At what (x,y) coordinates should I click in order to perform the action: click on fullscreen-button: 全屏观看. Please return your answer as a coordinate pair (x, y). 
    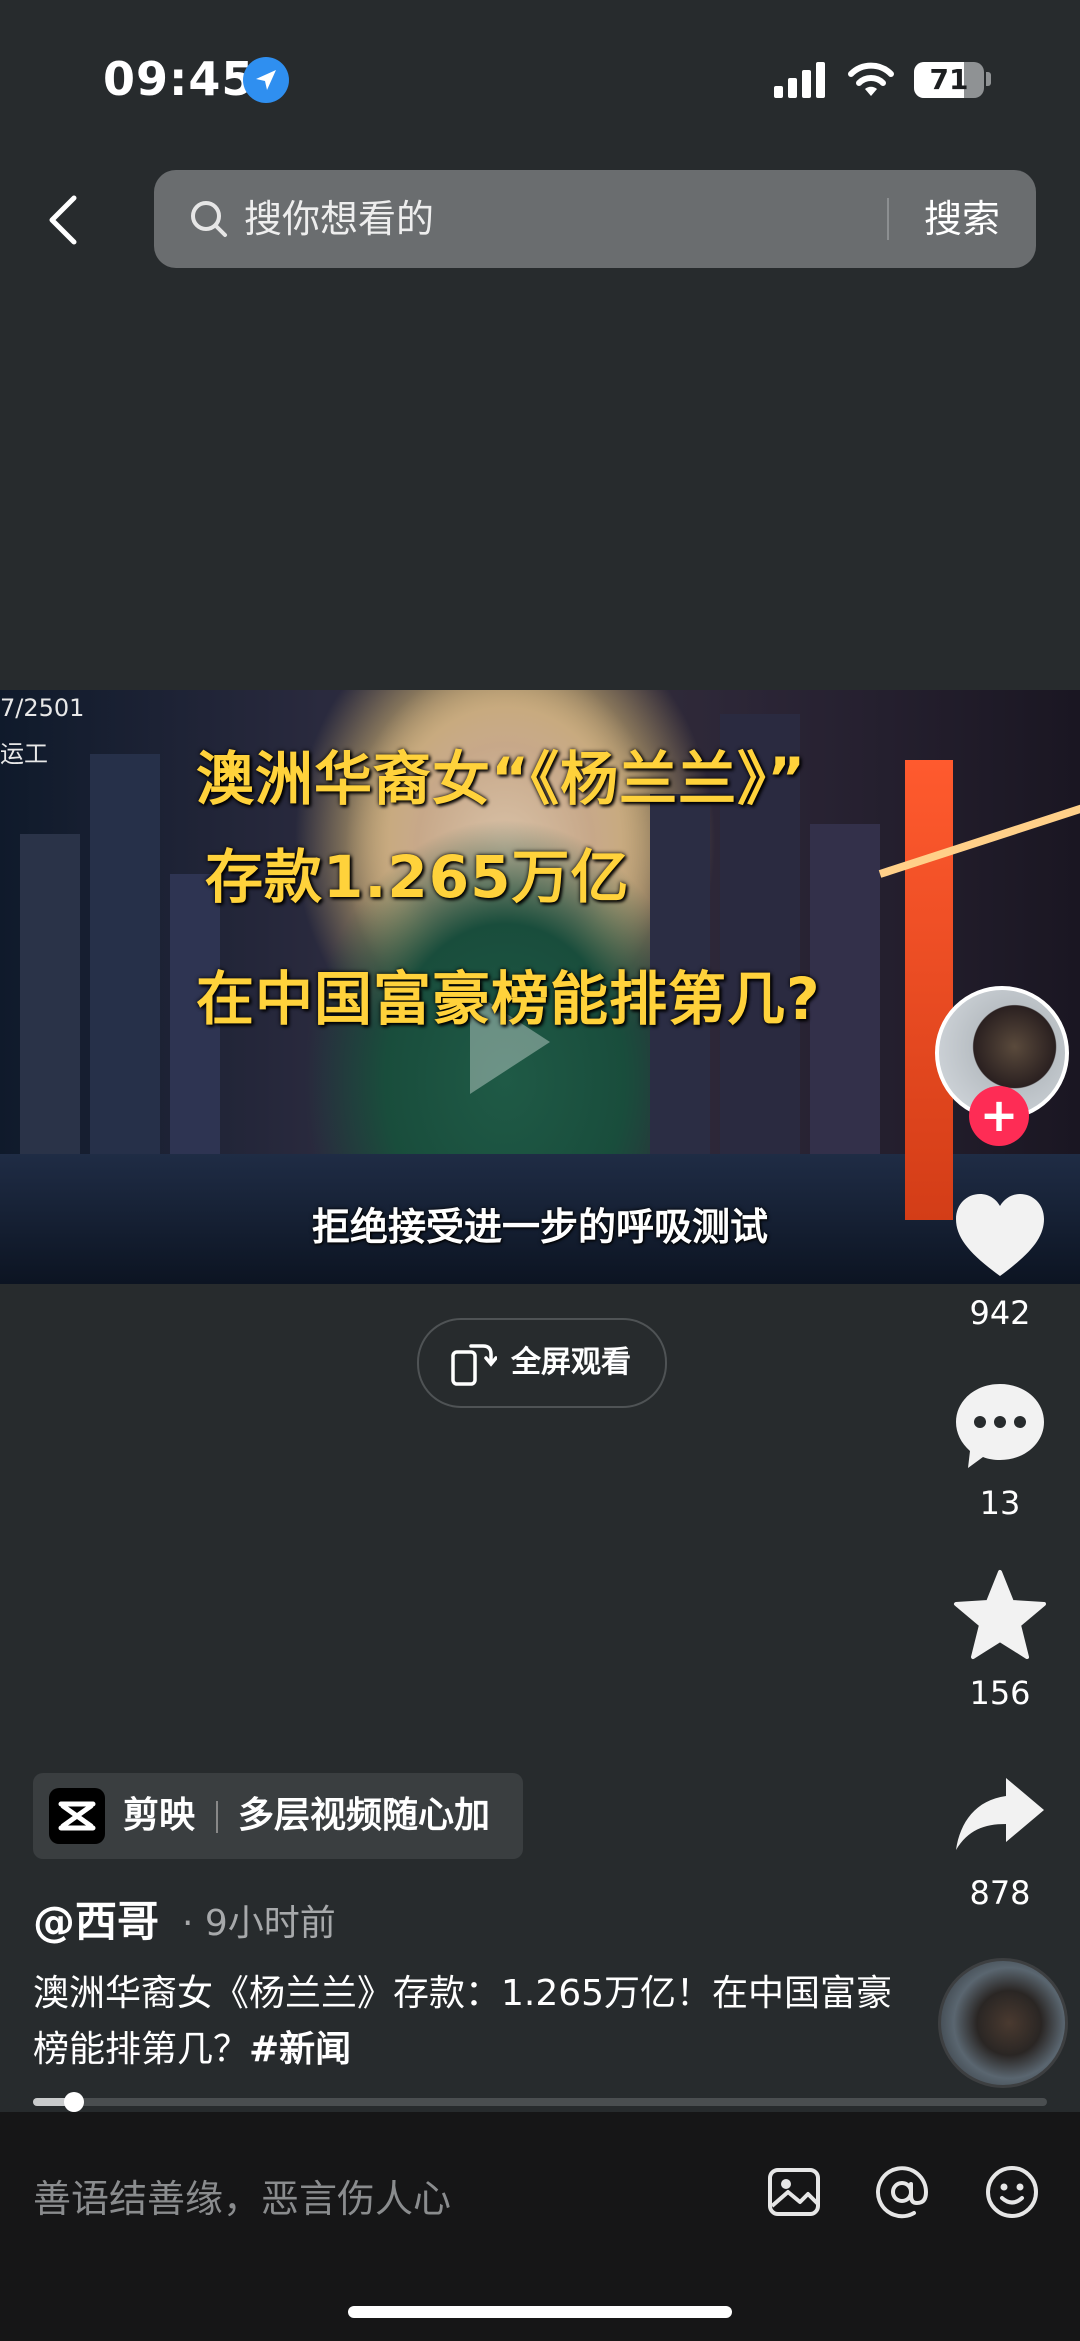
    Looking at the image, I should click on (542, 1363).